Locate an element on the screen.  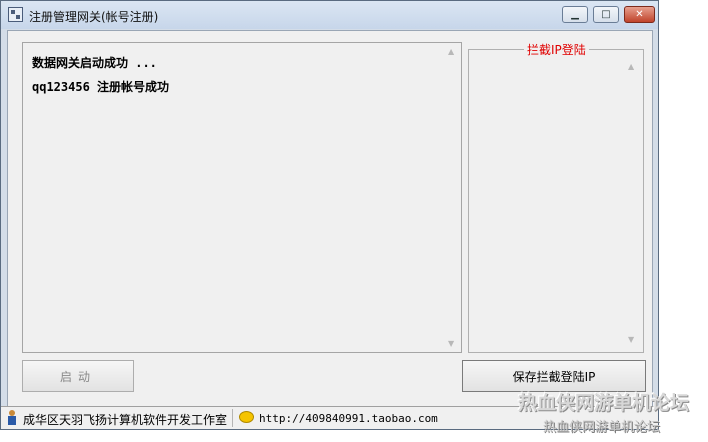
log-scrollbar: ▲ ▼ is located at coordinates (452, 197).